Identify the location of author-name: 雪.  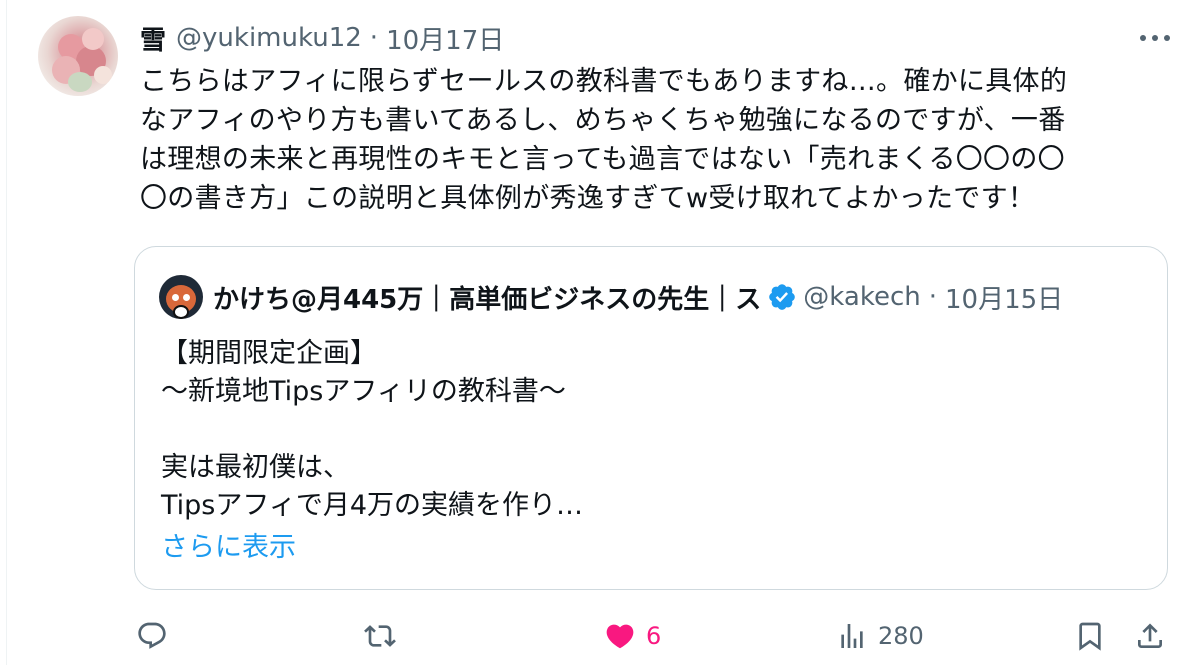
(153, 38).